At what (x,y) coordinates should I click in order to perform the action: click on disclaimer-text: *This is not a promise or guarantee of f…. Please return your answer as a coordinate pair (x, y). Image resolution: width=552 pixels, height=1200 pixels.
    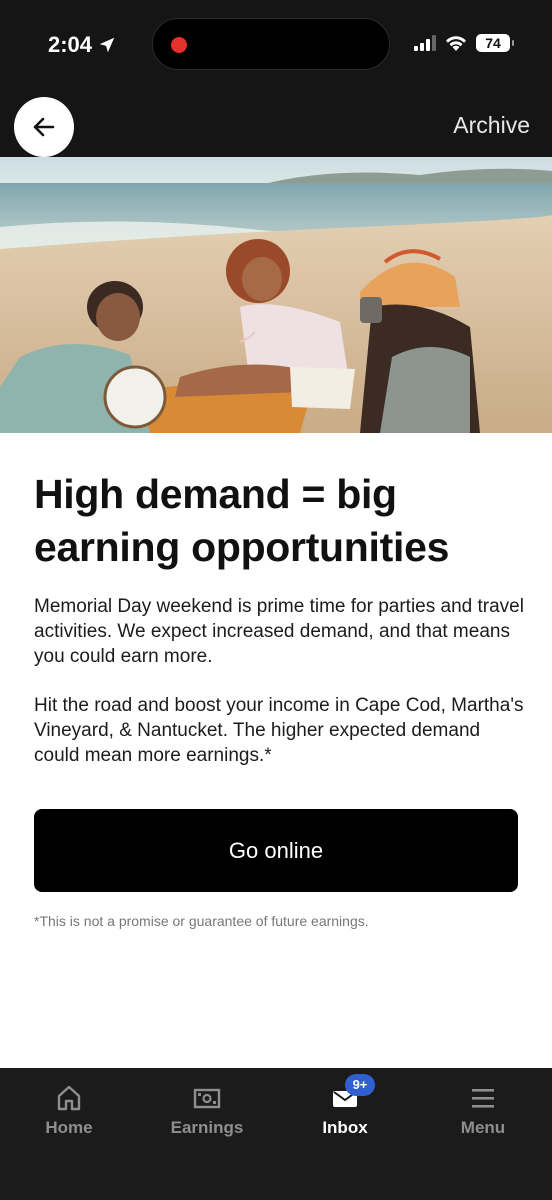
    Looking at the image, I should click on (201, 921).